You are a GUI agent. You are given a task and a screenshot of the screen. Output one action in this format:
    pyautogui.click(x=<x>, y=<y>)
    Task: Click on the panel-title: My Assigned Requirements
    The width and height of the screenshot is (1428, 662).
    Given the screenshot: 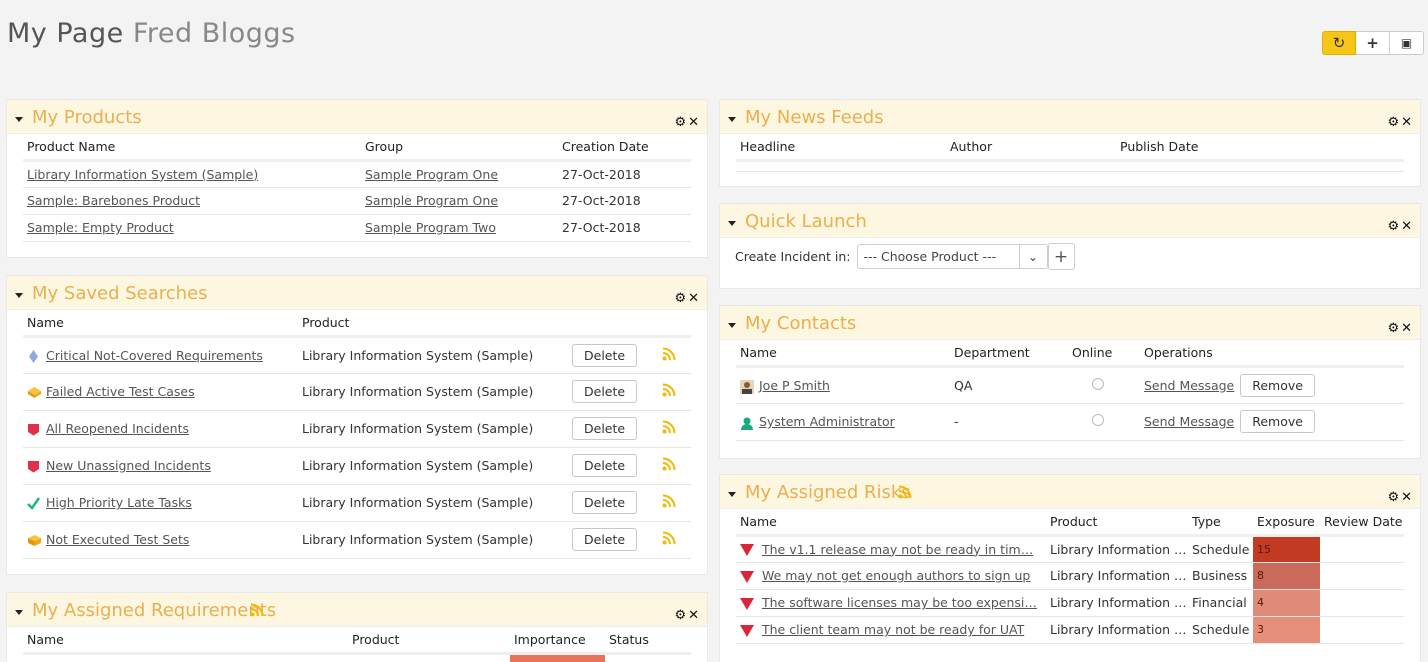 What is the action you would take?
    pyautogui.click(x=154, y=610)
    